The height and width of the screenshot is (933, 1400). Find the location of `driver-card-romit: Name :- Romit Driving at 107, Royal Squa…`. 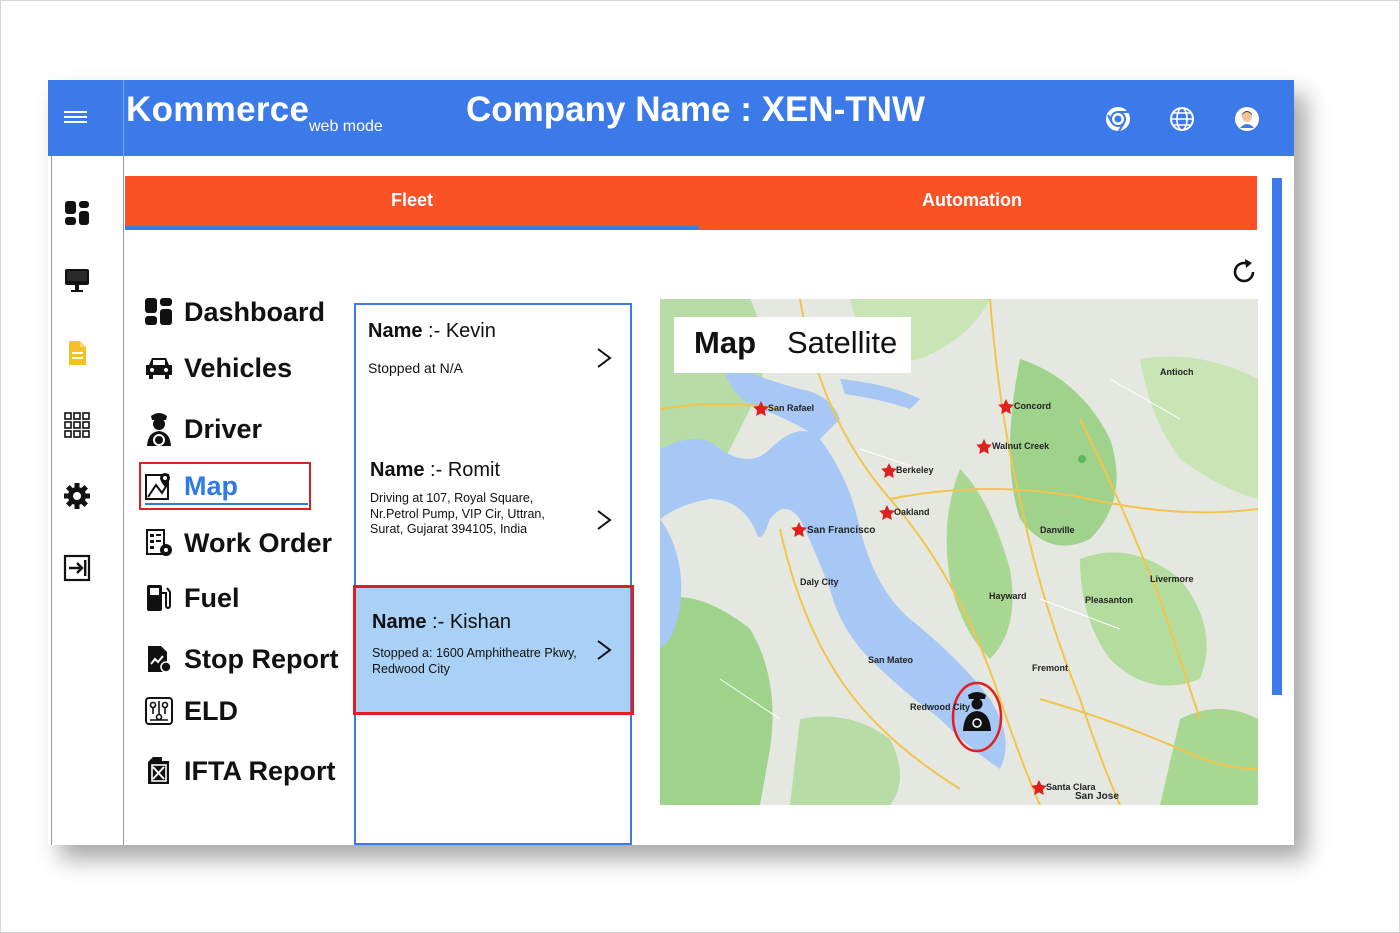

driver-card-romit: Name :- Romit Driving at 107, Royal Squa… is located at coordinates (493, 515).